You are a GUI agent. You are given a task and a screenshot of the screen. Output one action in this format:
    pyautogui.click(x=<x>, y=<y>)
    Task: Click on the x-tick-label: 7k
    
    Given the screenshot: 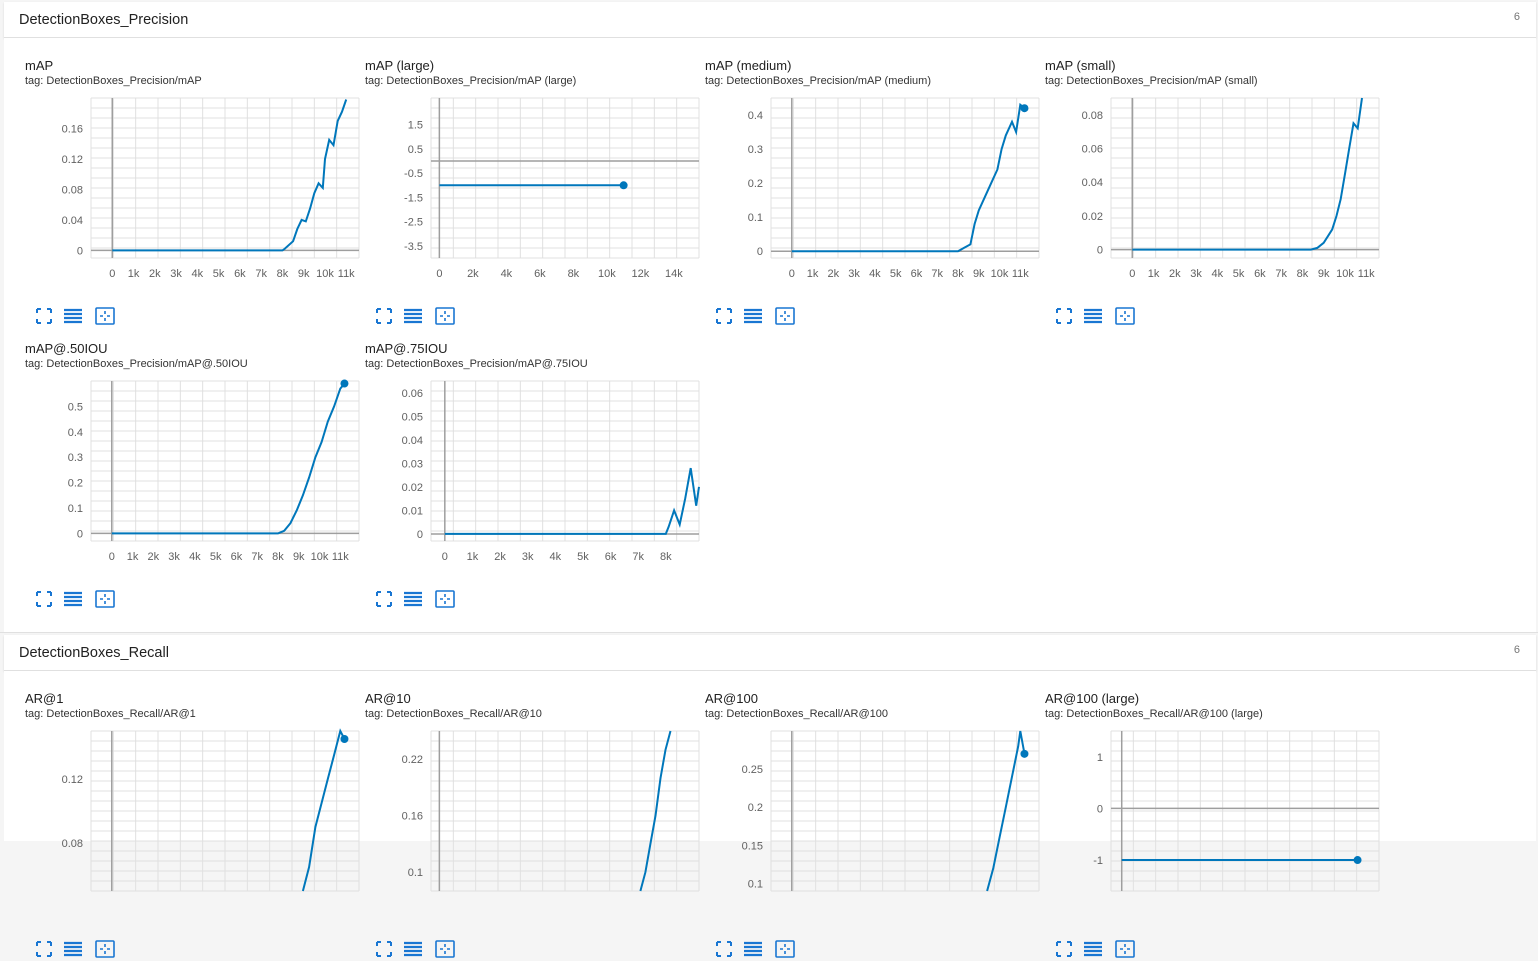 What is the action you would take?
    pyautogui.click(x=261, y=274)
    